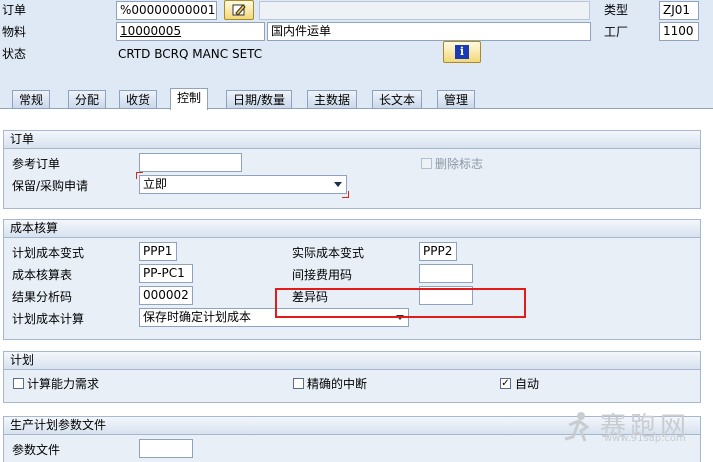 This screenshot has height=462, width=713. I want to click on pencil-icon, so click(239, 10).